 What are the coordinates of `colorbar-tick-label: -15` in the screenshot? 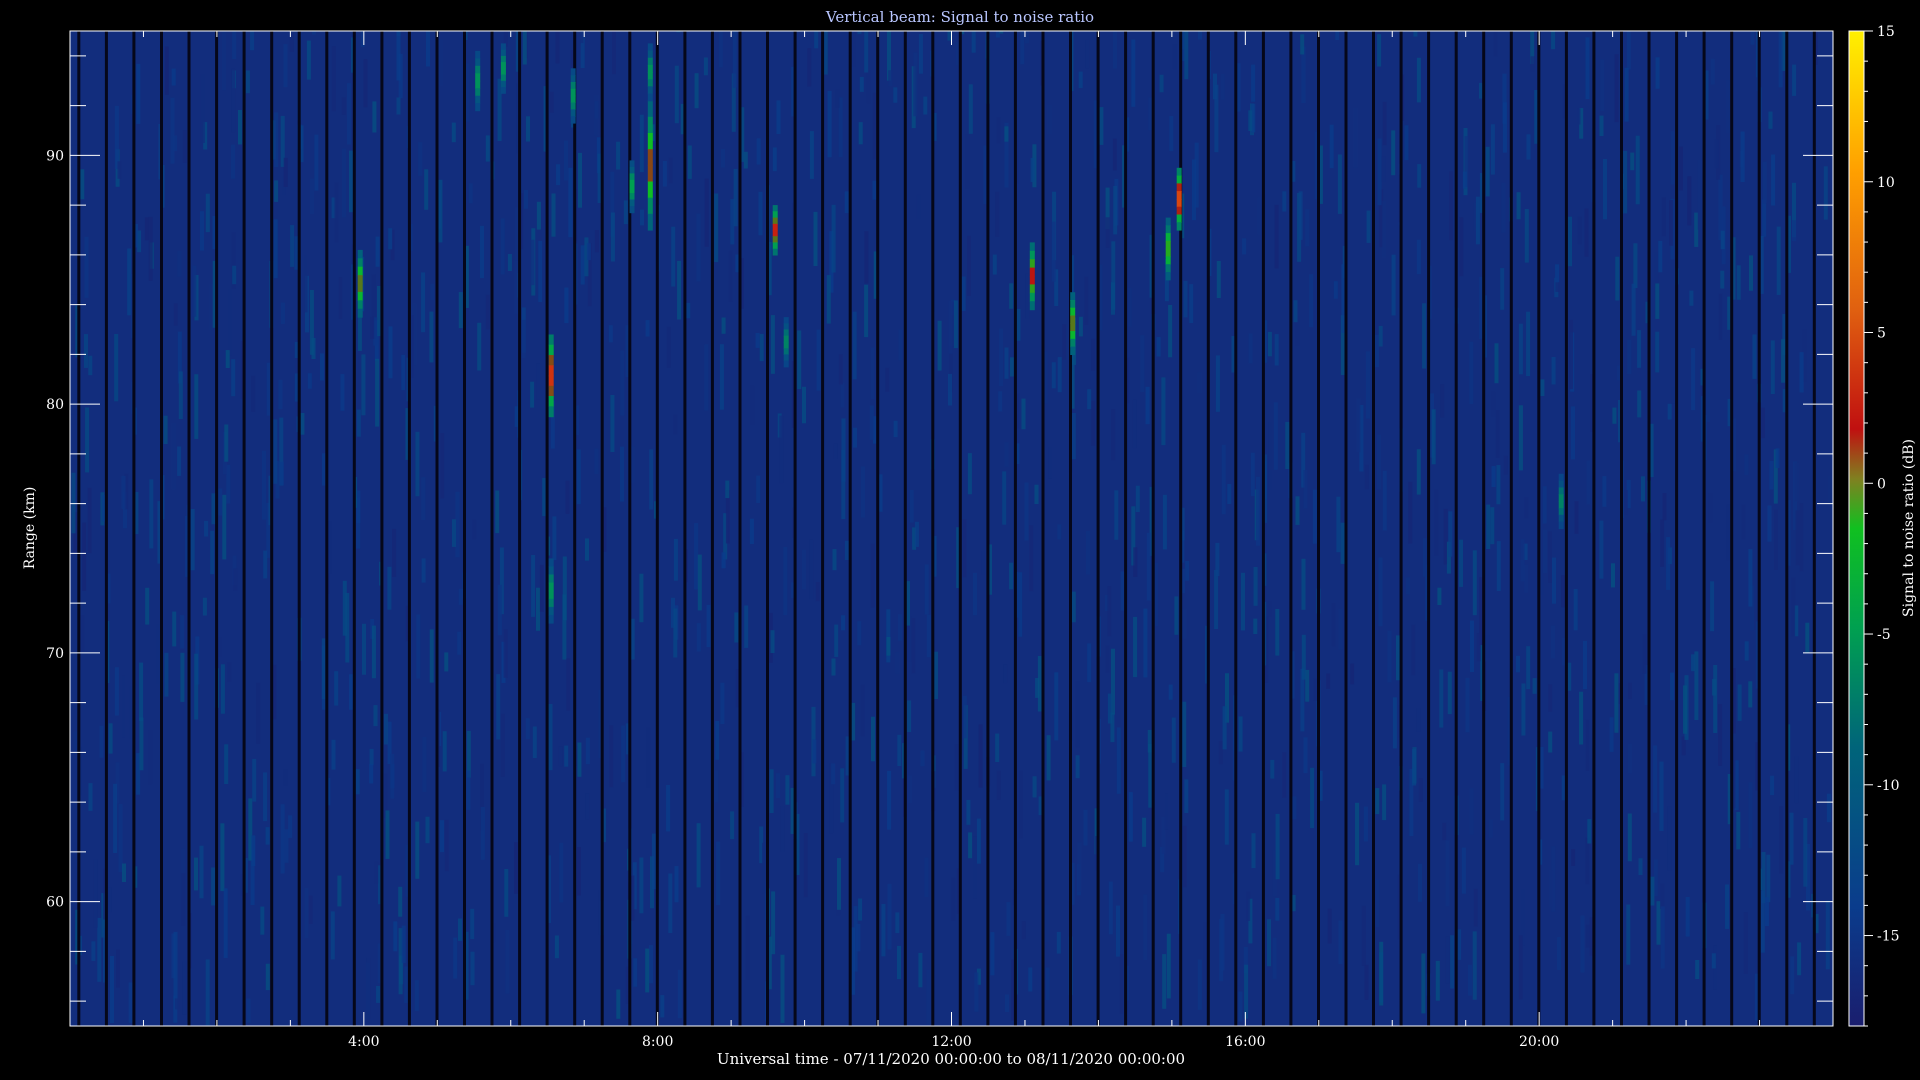 It's located at (1888, 937).